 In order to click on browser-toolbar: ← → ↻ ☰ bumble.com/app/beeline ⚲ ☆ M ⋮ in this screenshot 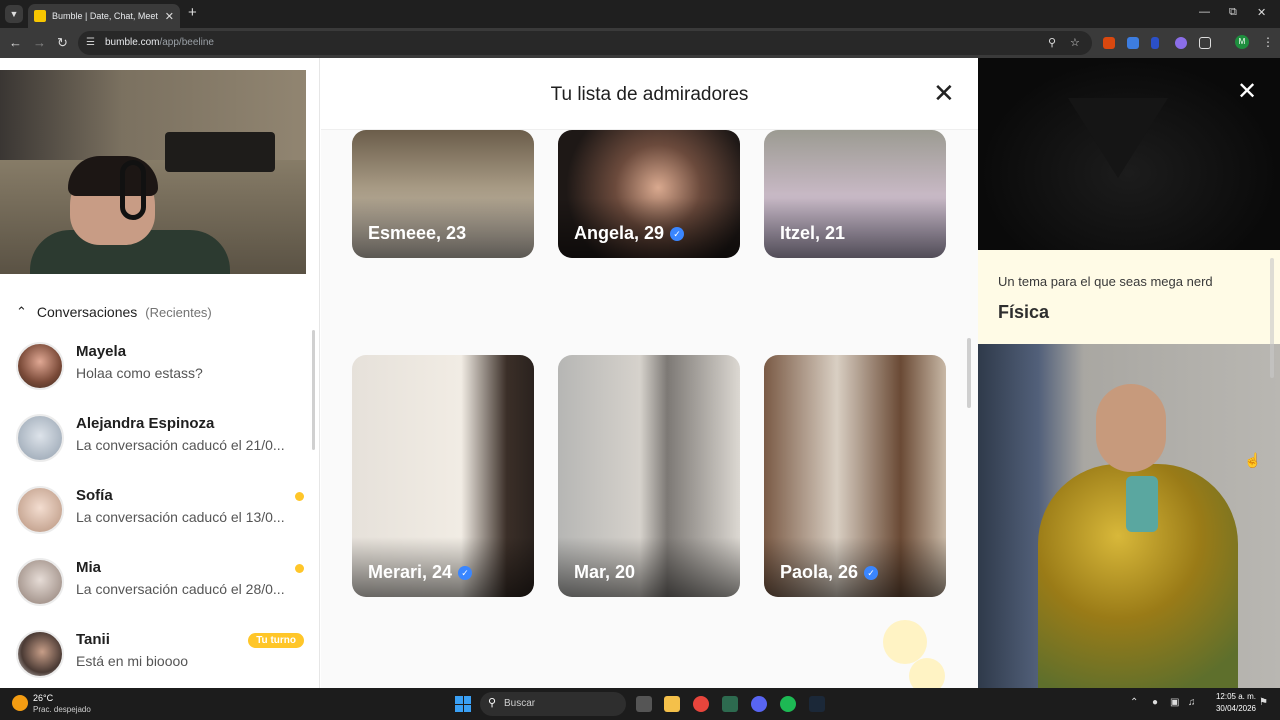, I will do `click(640, 43)`.